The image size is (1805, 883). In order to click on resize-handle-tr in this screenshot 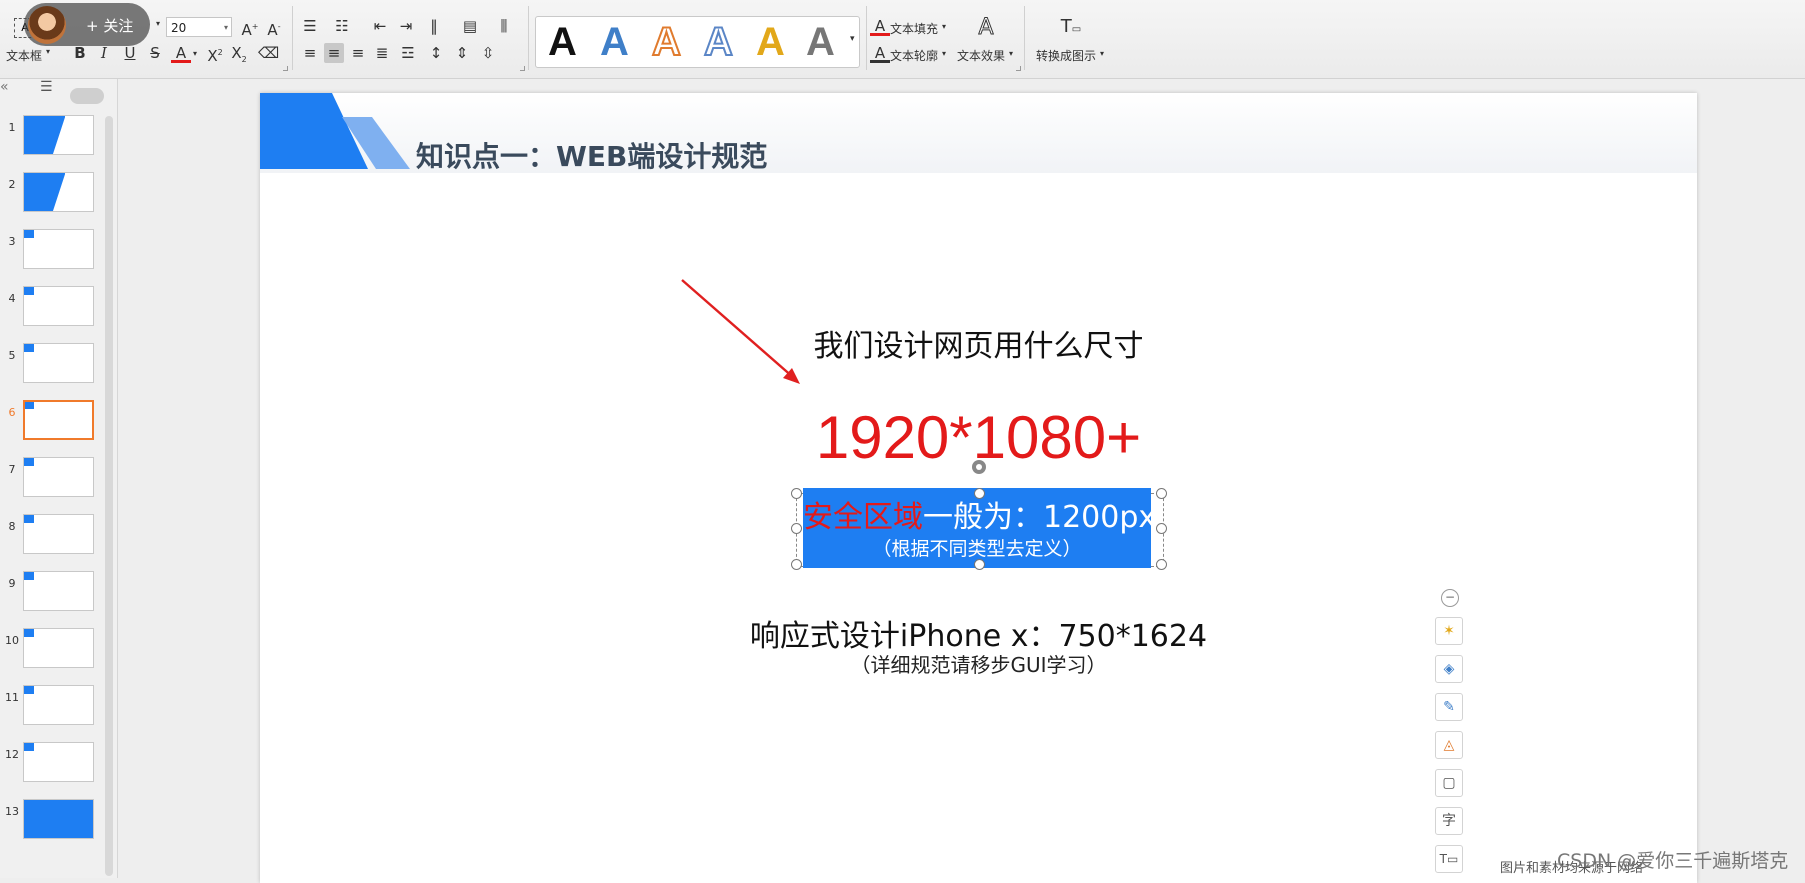, I will do `click(1161, 493)`.